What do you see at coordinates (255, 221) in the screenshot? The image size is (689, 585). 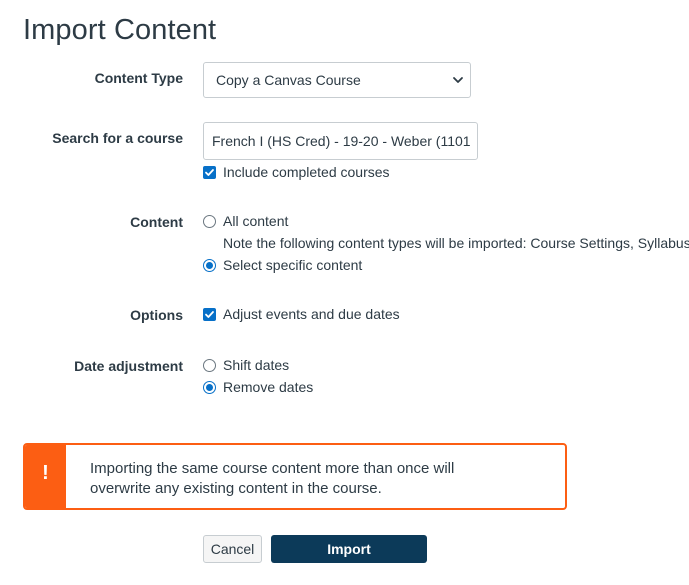 I see `all-content-label: All content` at bounding box center [255, 221].